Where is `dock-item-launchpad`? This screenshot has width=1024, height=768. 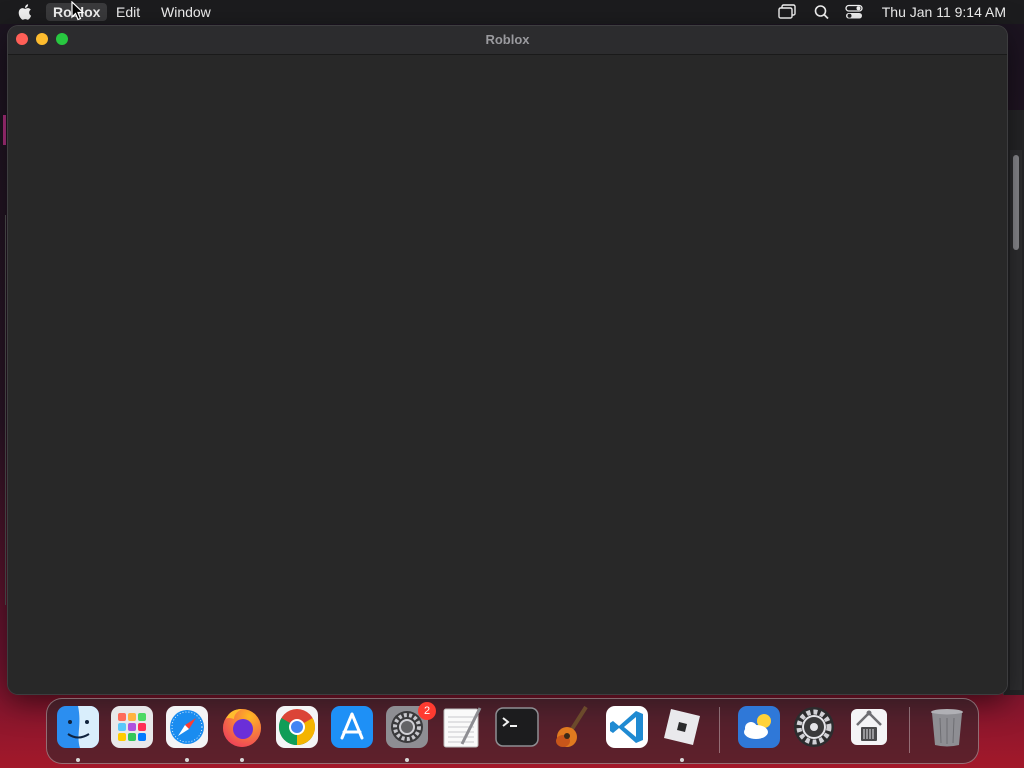
dock-item-launchpad is located at coordinates (132, 727).